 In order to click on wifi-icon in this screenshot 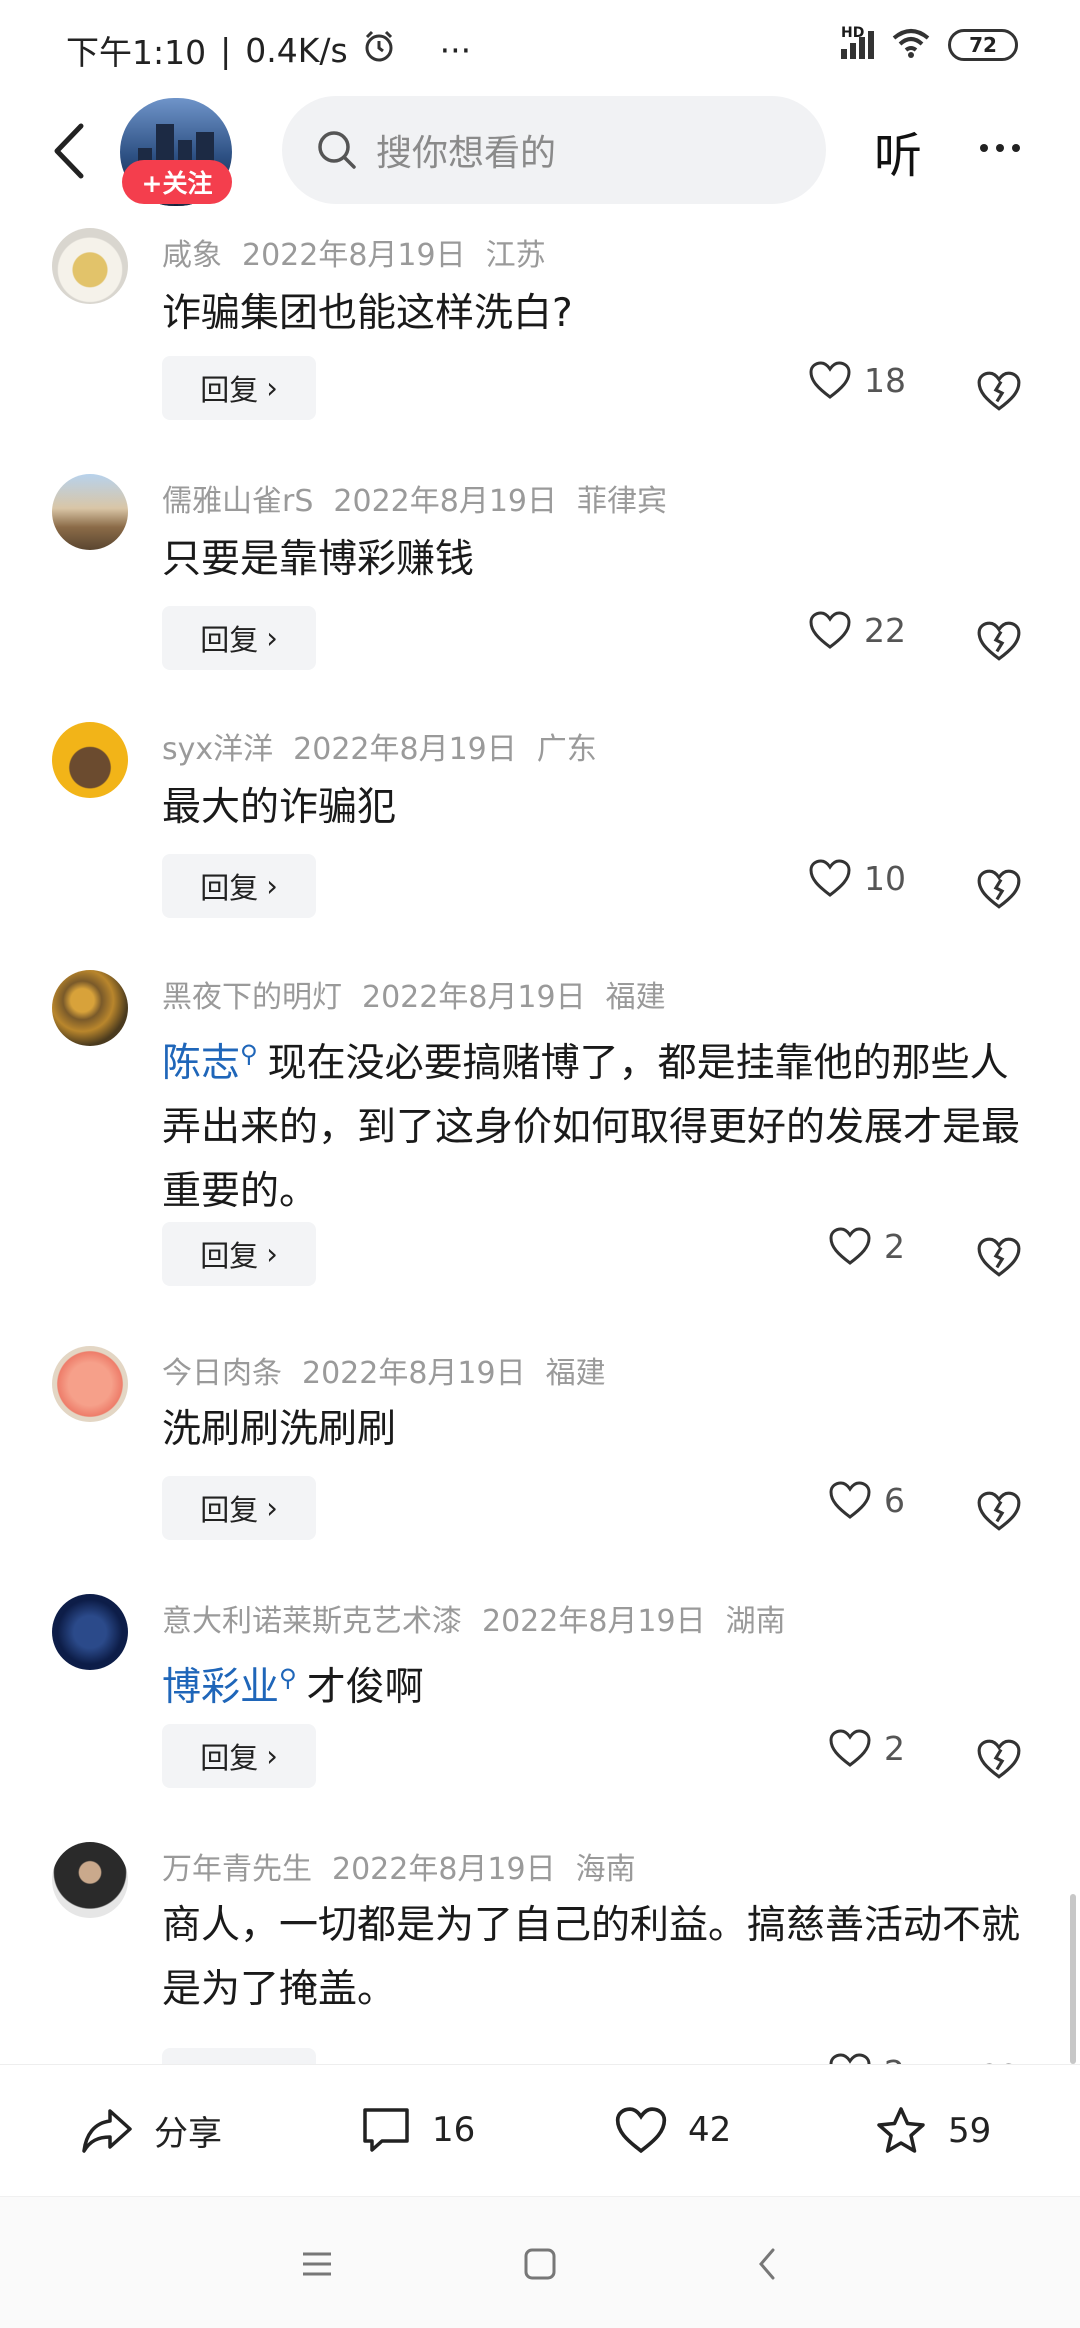, I will do `click(911, 45)`.